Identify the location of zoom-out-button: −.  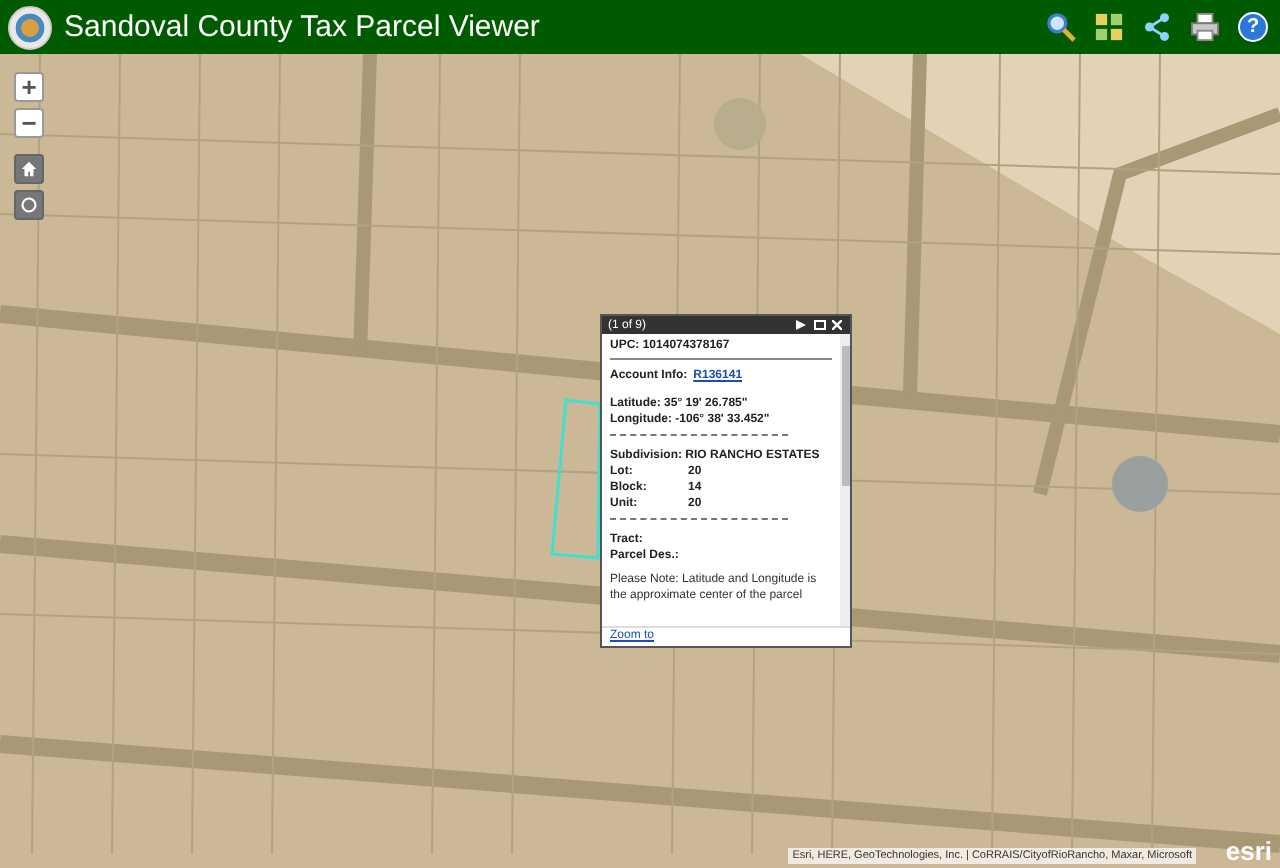
(29, 123).